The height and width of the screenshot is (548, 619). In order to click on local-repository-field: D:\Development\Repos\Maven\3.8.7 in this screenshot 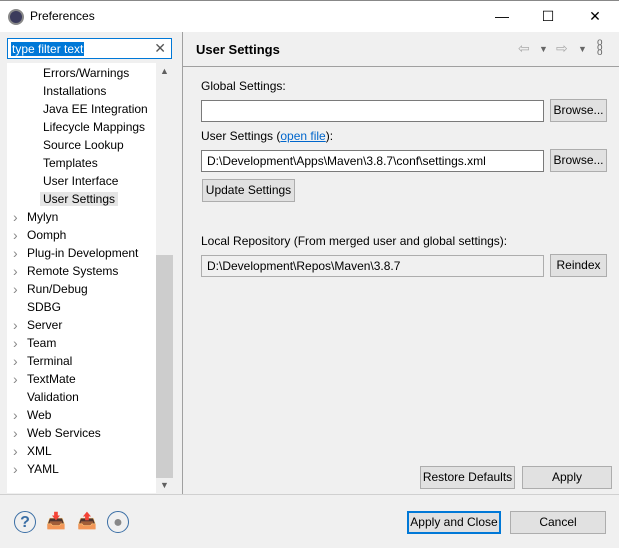, I will do `click(372, 266)`.